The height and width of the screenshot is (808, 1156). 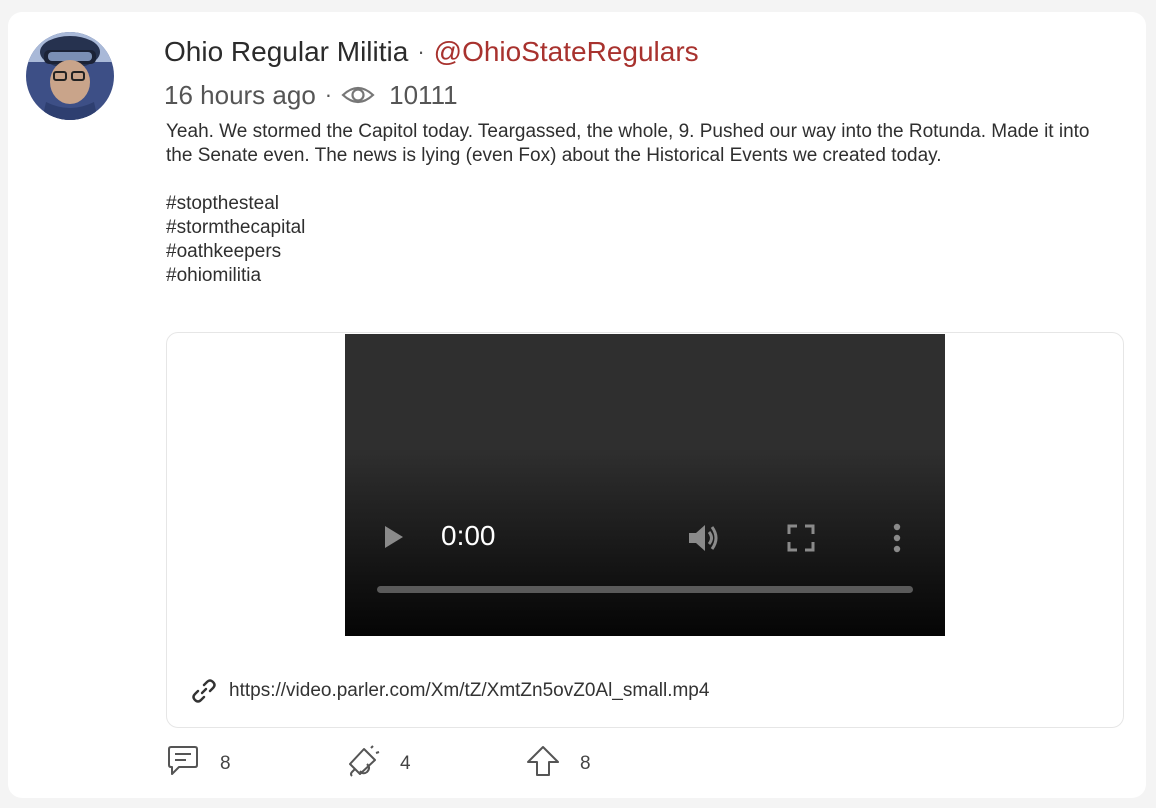 I want to click on view-count: 10111, so click(x=423, y=94).